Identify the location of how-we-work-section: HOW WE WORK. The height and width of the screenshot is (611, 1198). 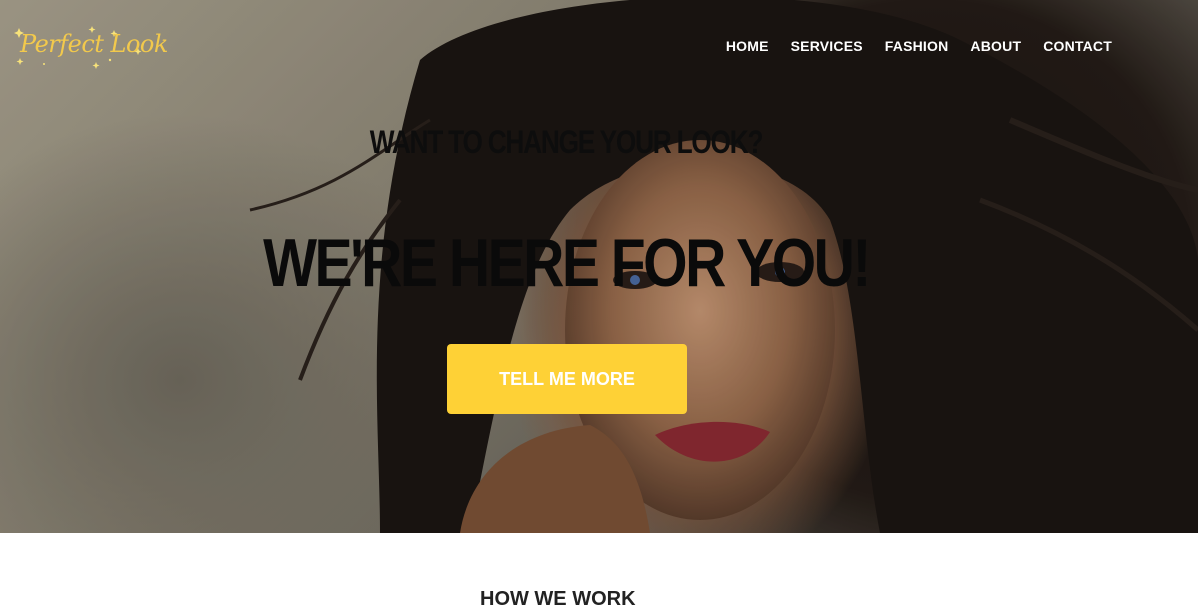
(599, 571).